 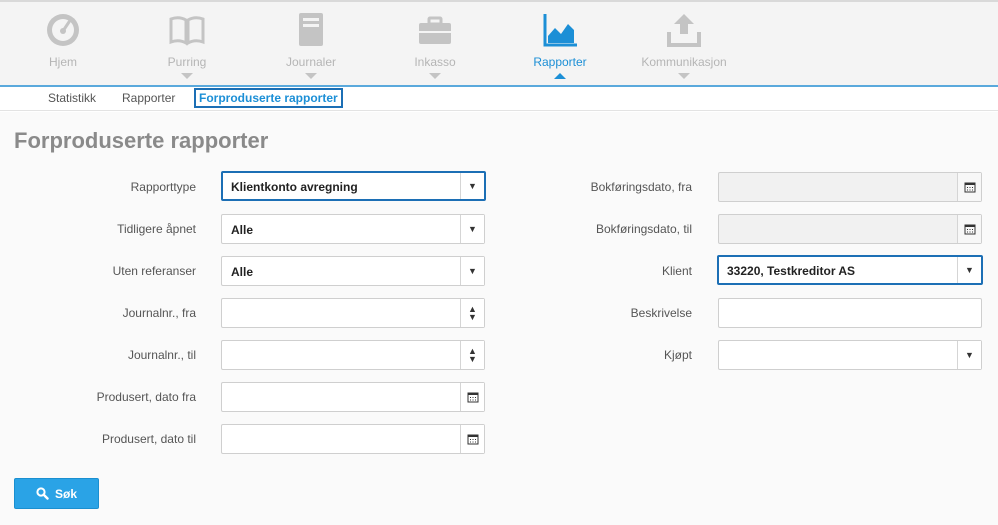 I want to click on nav-item-purring: Purring, so click(x=187, y=48).